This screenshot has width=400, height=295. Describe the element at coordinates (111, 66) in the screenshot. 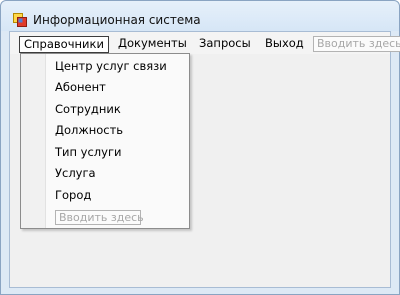

I see `dropdown-item-communication-center: Центр услуг связи` at that location.